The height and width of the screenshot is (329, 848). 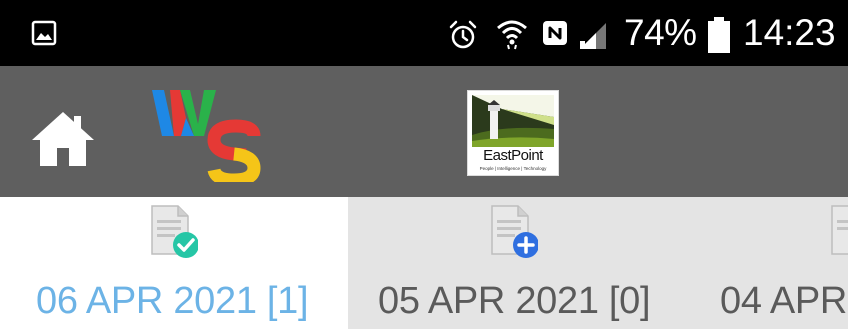 I want to click on tab-label: 06 APR 2021 [1], so click(x=172, y=301).